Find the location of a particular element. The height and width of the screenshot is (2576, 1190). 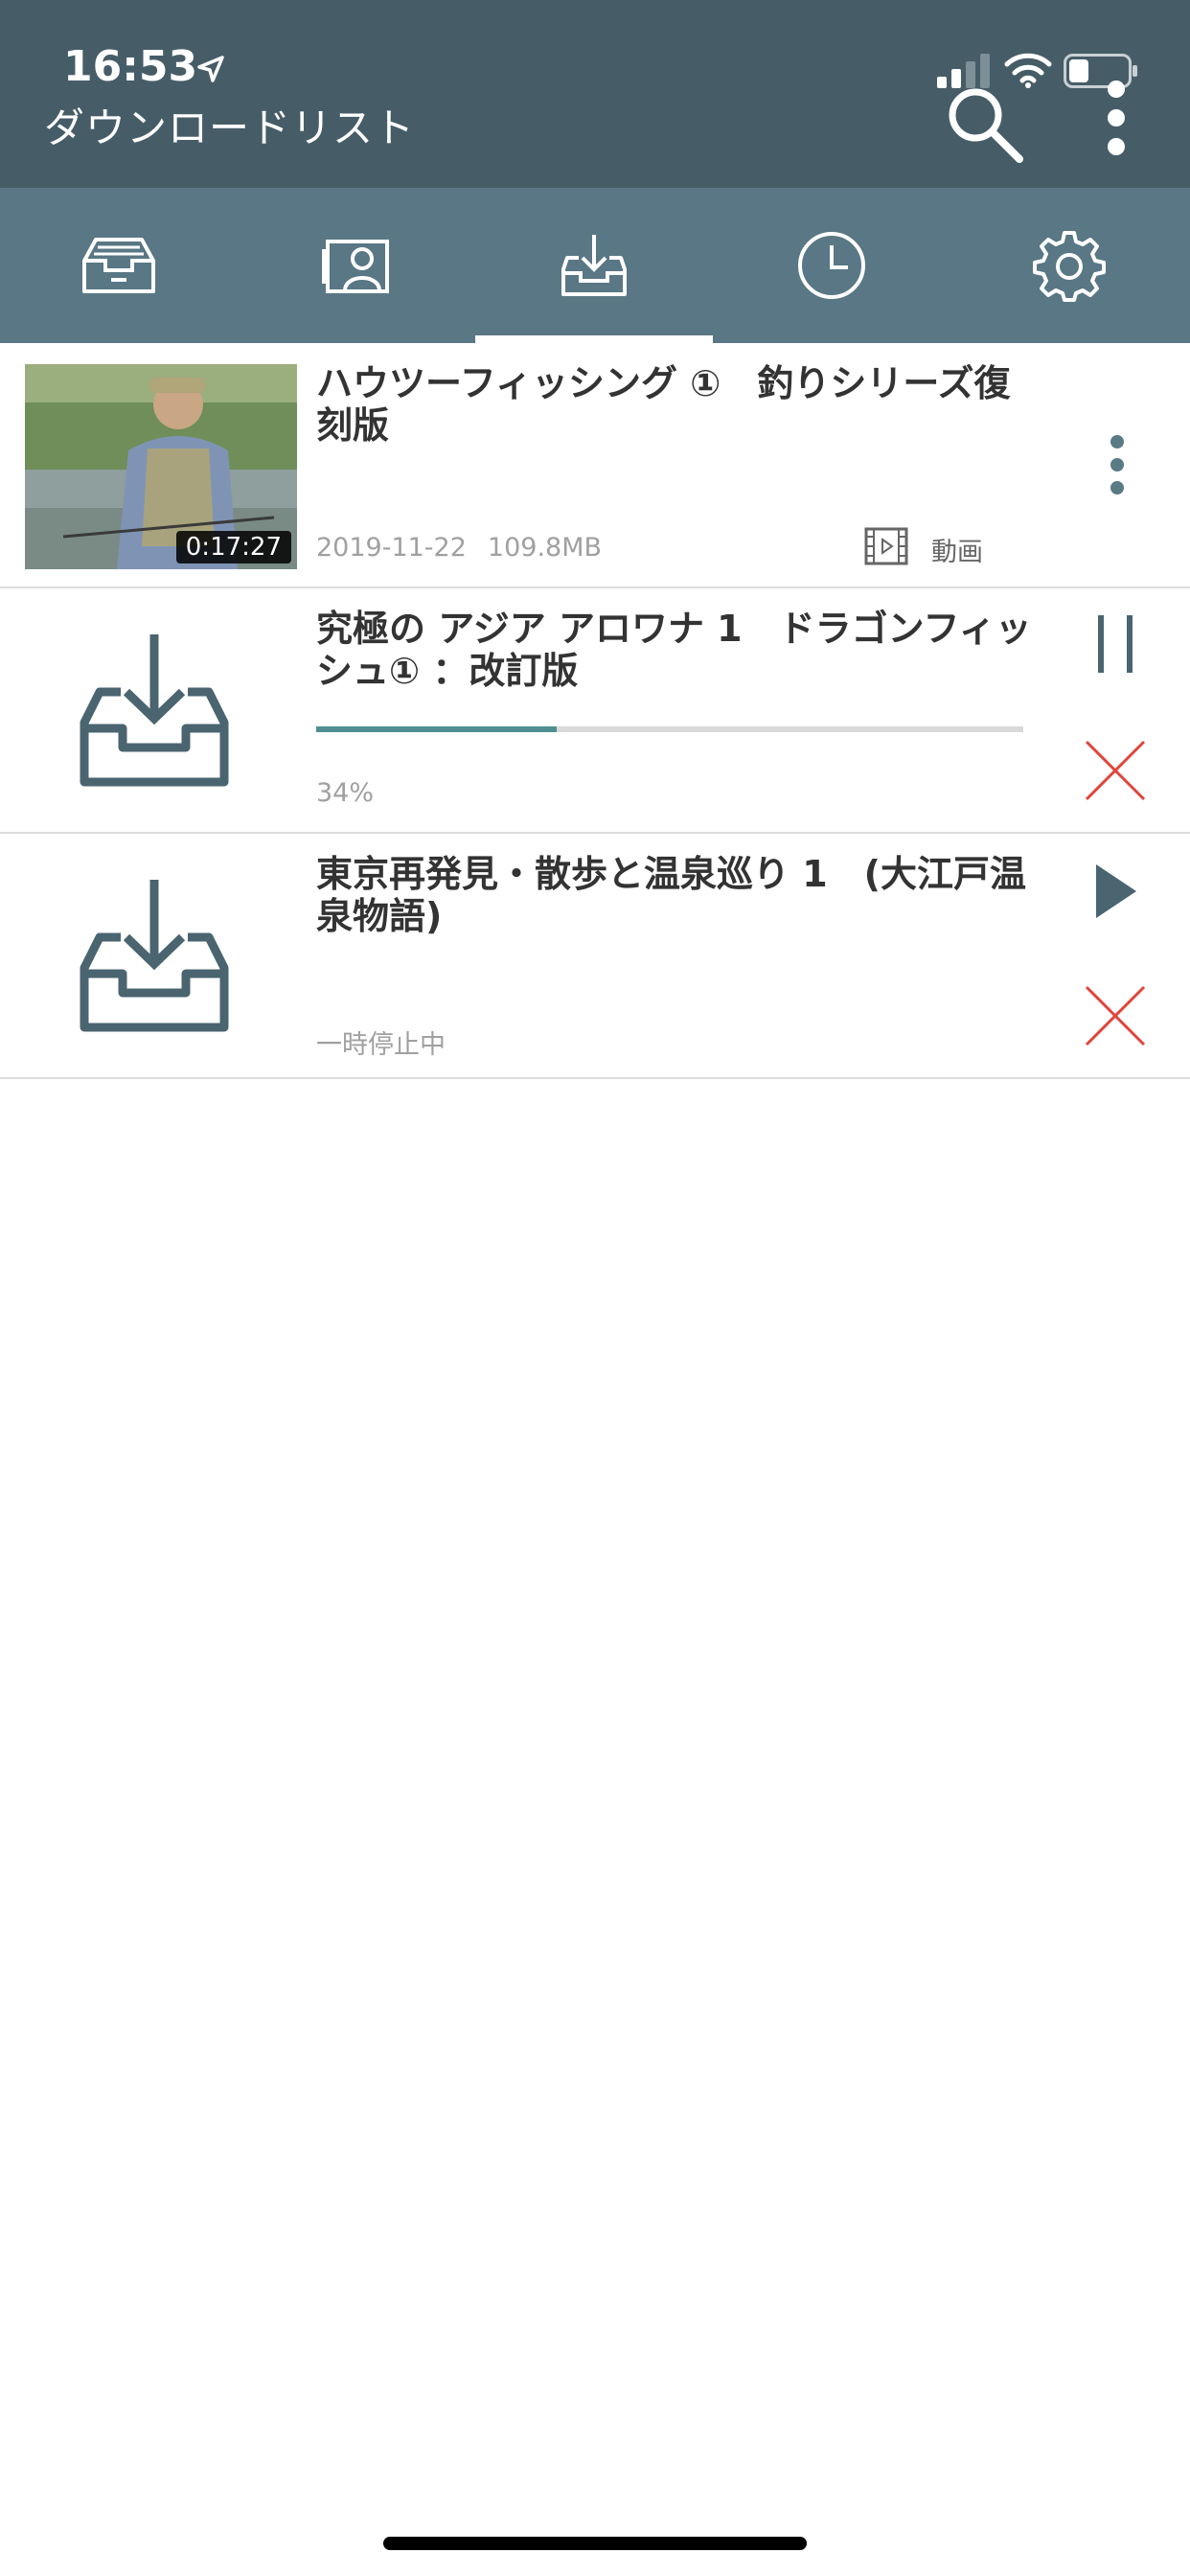

item-meta: 2019-11-22 109.8MB is located at coordinates (459, 548).